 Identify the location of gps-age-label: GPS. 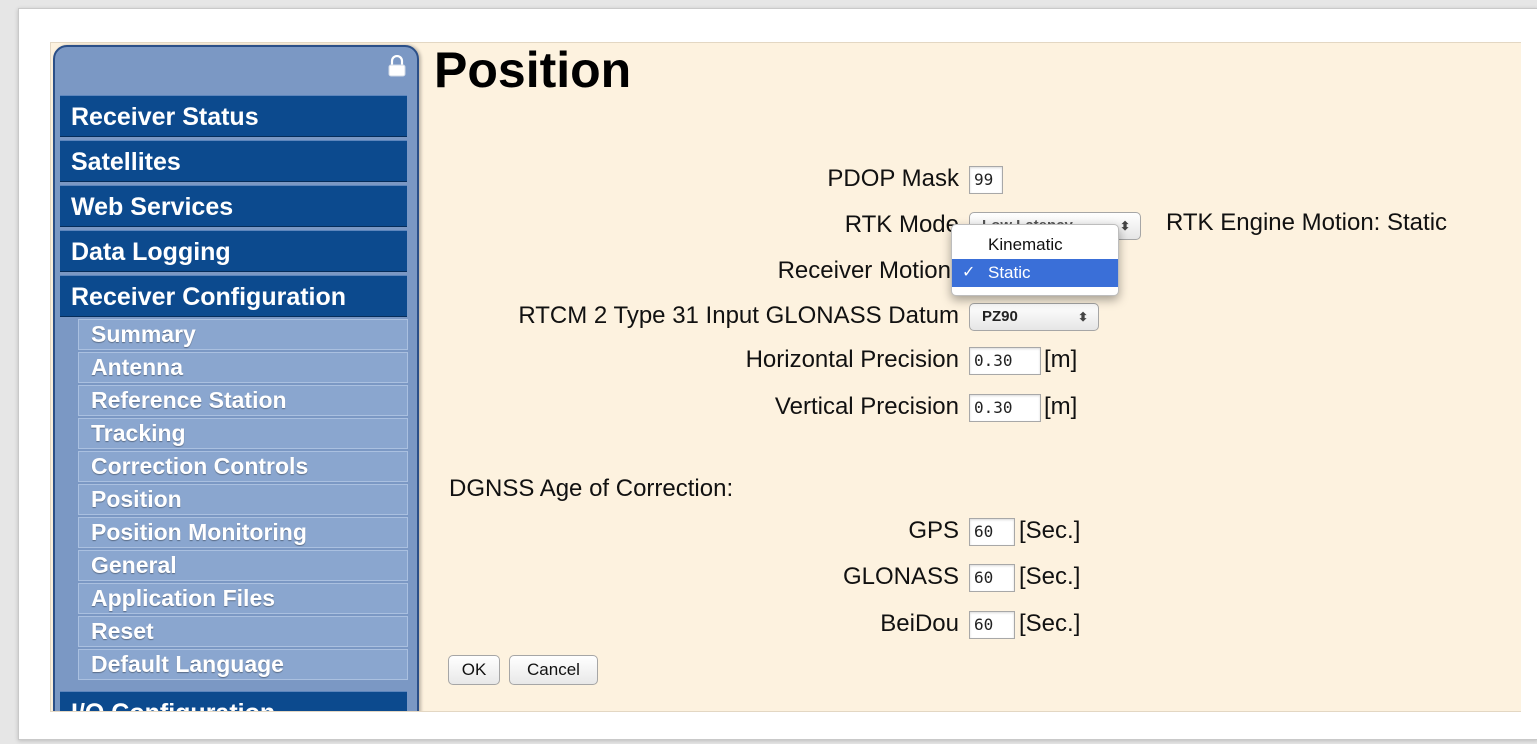
(933, 530).